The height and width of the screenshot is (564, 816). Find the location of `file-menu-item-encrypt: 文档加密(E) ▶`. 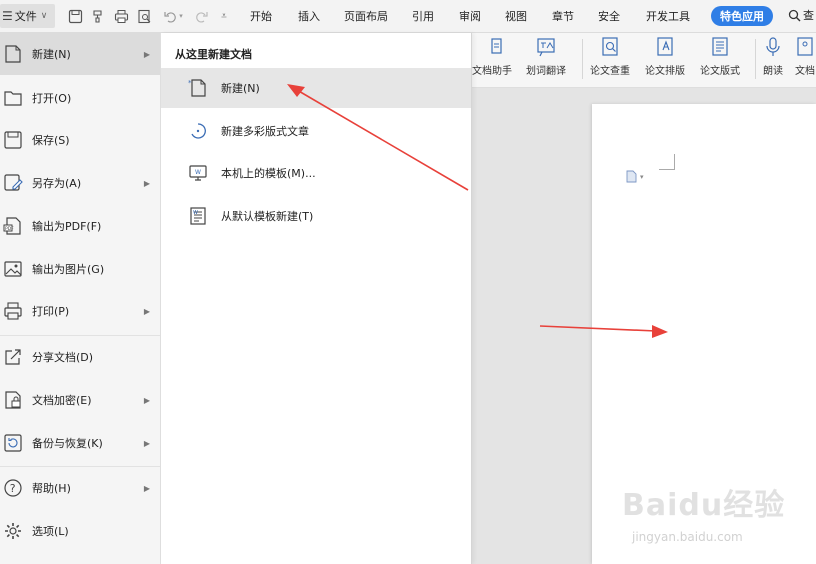

file-menu-item-encrypt: 文档加密(E) ▶ is located at coordinates (80, 400).